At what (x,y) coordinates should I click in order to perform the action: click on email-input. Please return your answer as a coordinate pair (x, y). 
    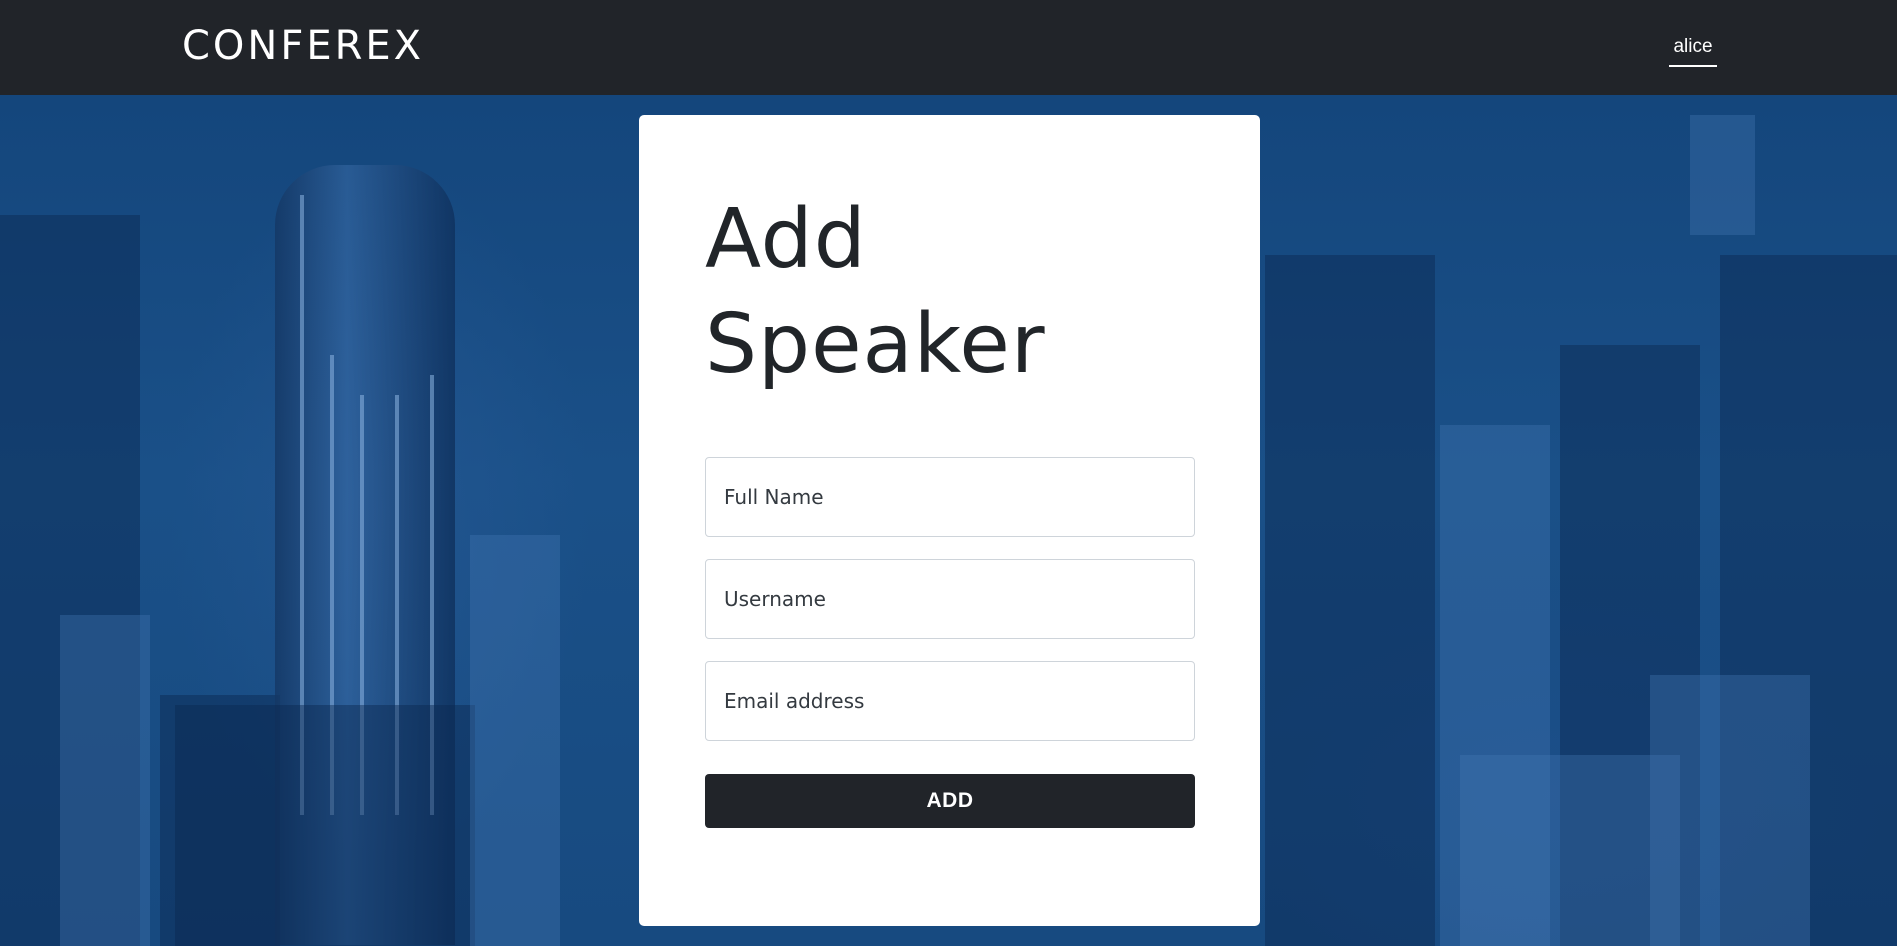
    Looking at the image, I should click on (950, 701).